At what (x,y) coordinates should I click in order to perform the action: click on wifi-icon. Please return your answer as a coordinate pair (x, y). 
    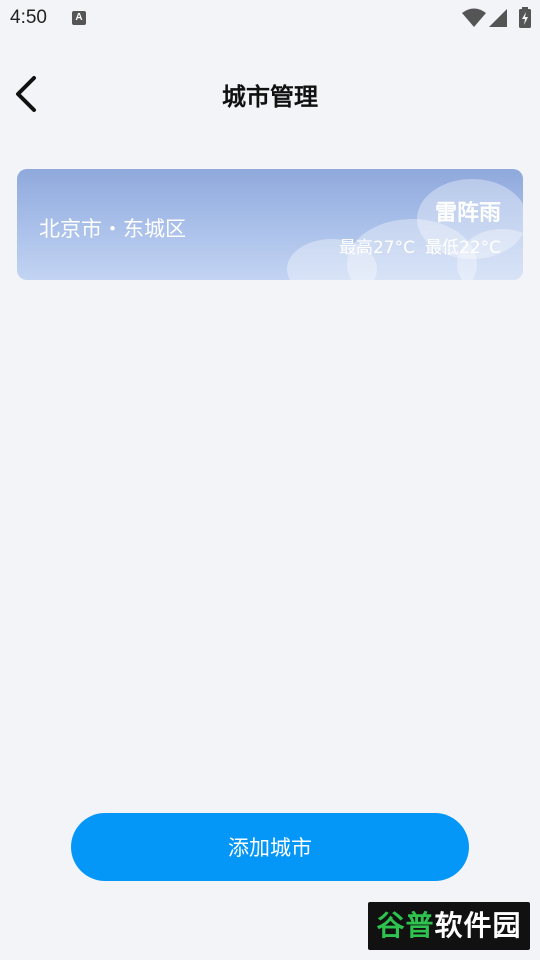
    Looking at the image, I should click on (474, 17).